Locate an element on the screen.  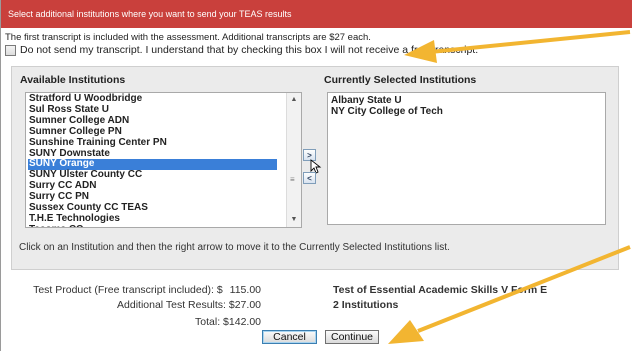
optout-checkbox is located at coordinates (10, 50).